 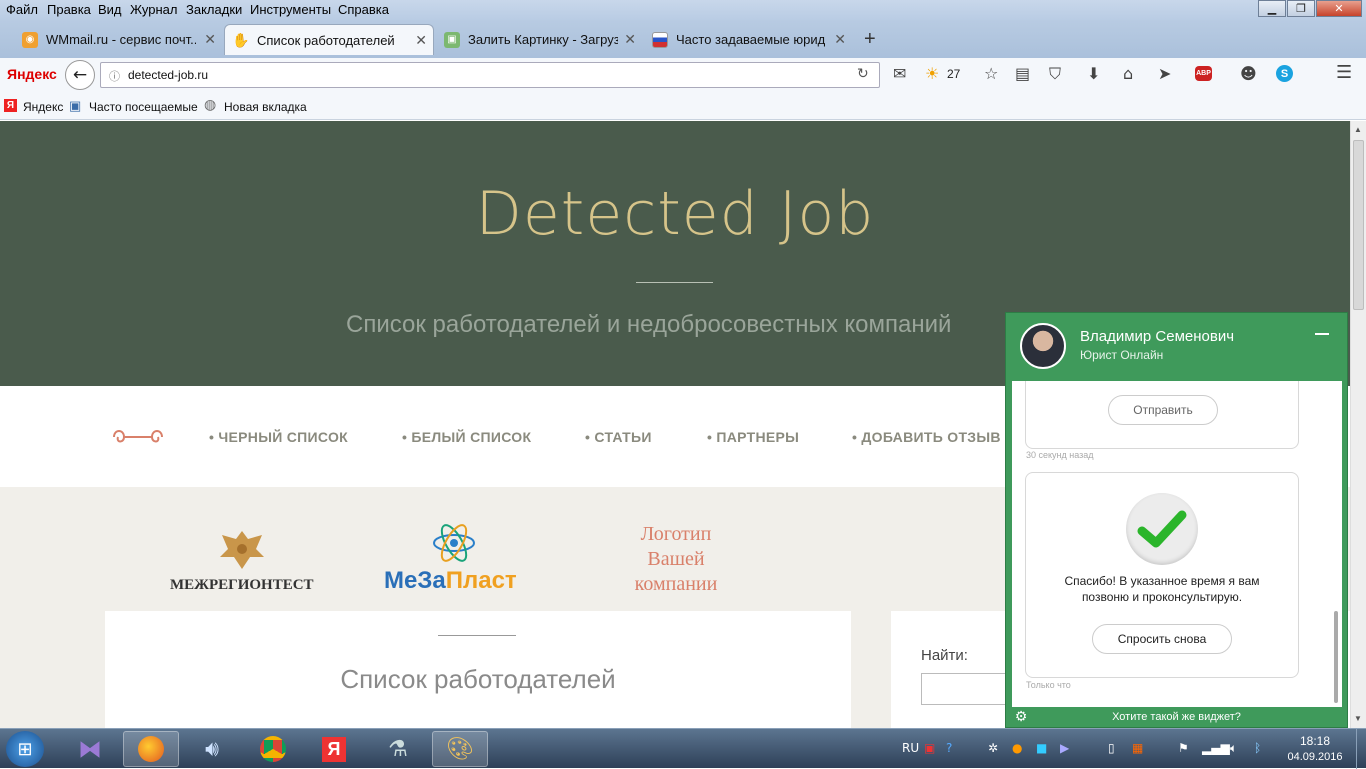 What do you see at coordinates (1361, 749) in the screenshot?
I see `show-desktop-button` at bounding box center [1361, 749].